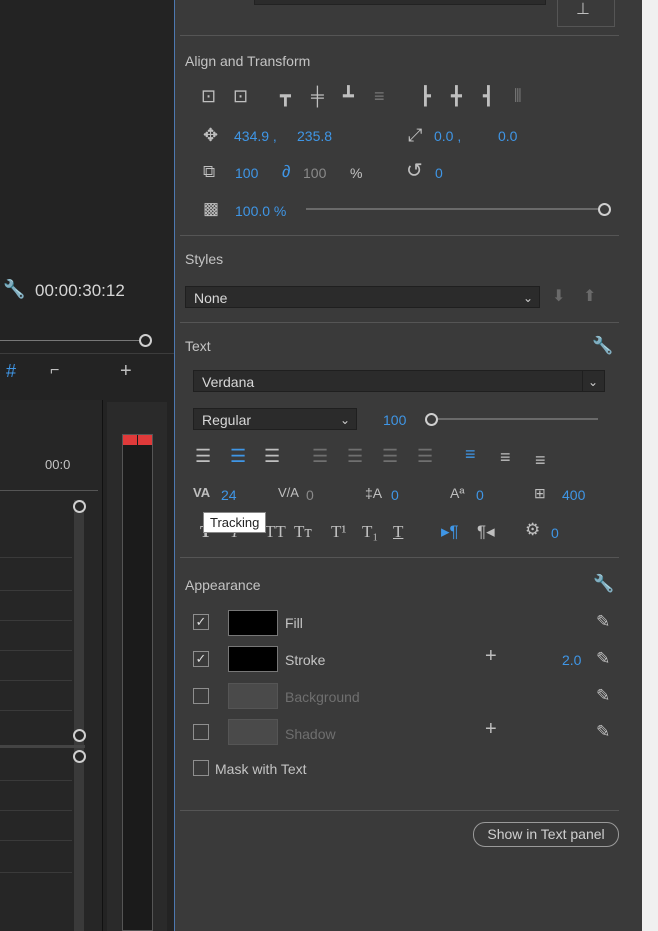 This screenshot has height=931, width=658. I want to click on justify-last-center-icon: ☰, so click(355, 456).